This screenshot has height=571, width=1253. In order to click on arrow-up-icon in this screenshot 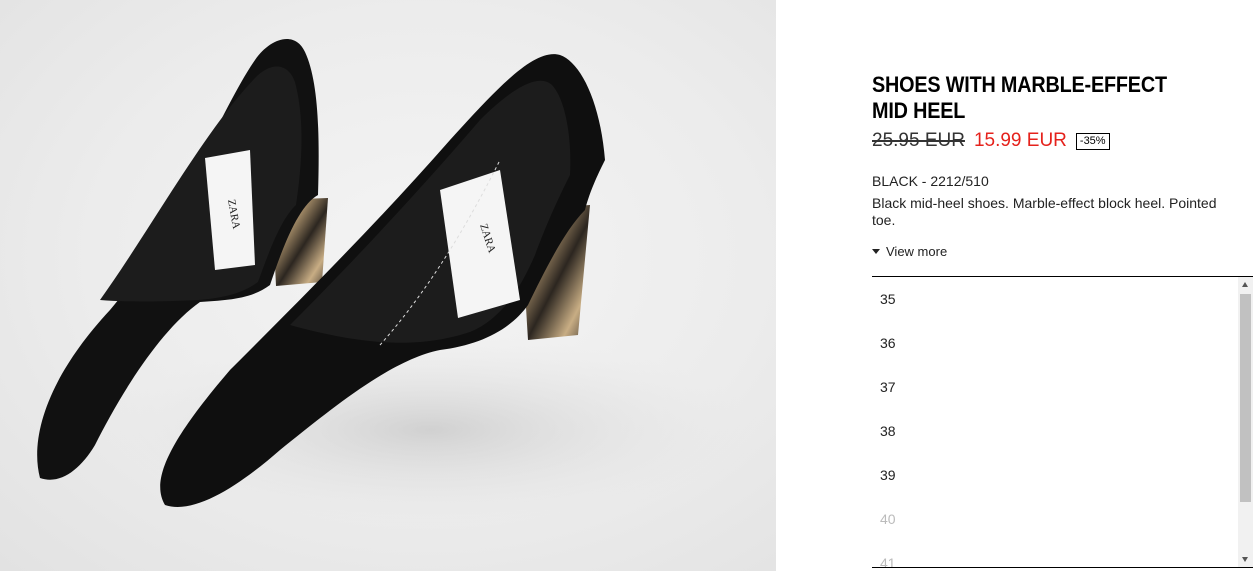, I will do `click(1245, 284)`.